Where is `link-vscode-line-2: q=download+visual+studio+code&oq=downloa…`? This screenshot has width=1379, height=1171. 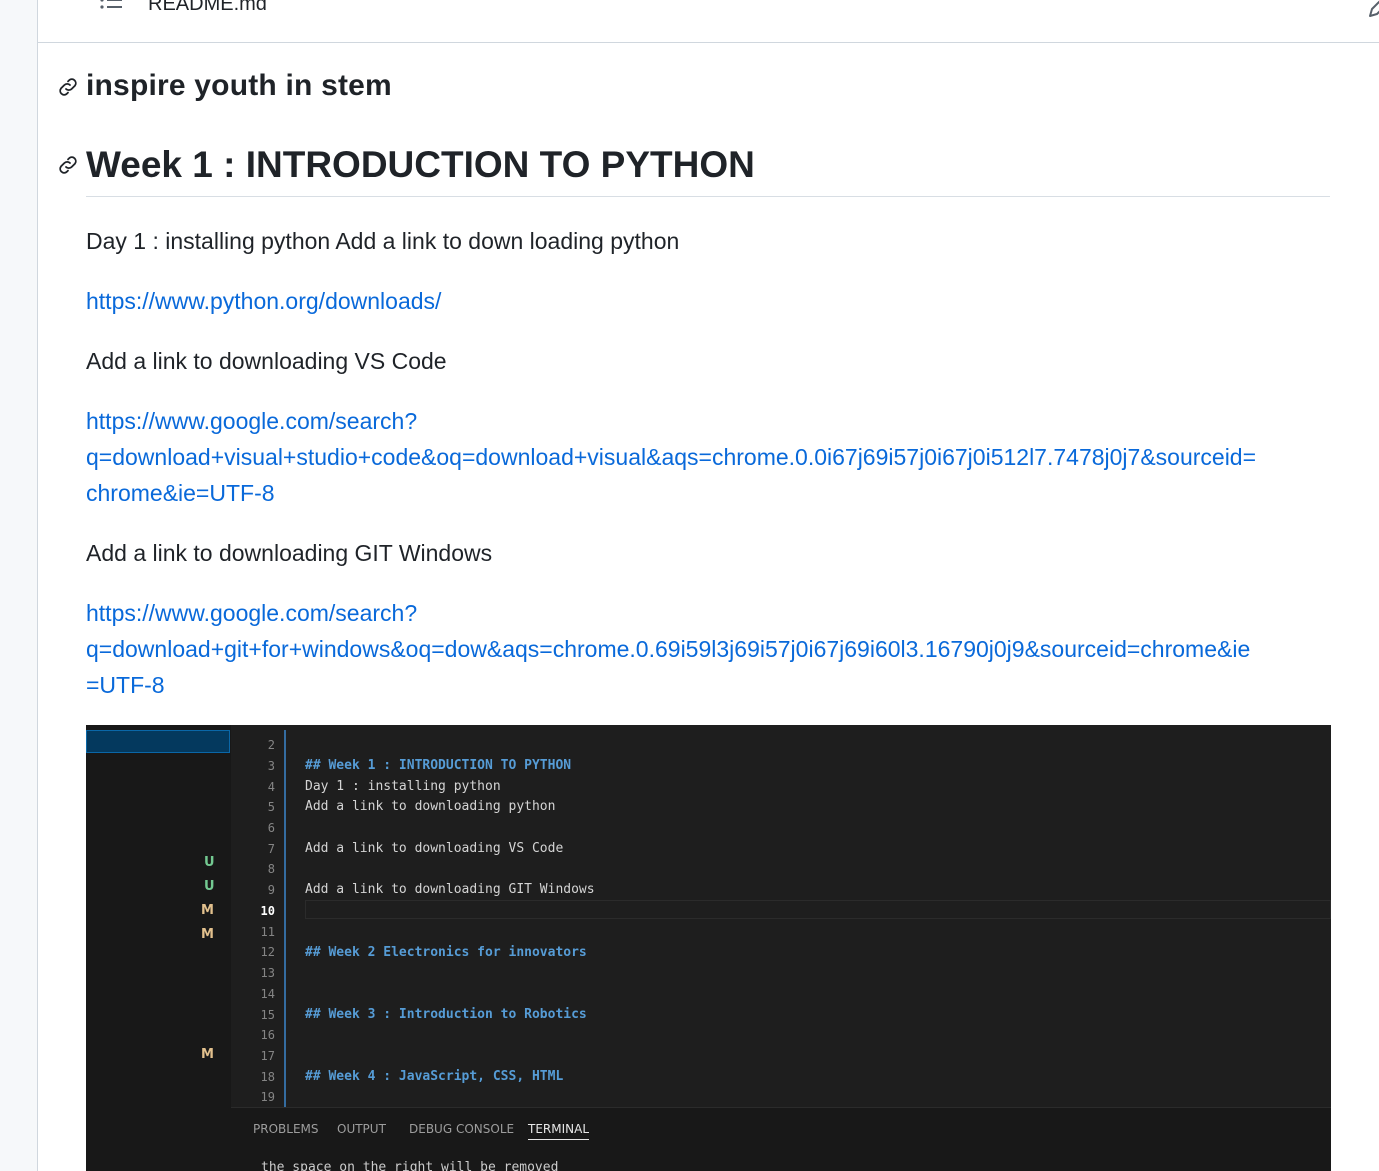 link-vscode-line-2: q=download+visual+studio+code&oq=downloa… is located at coordinates (711, 457).